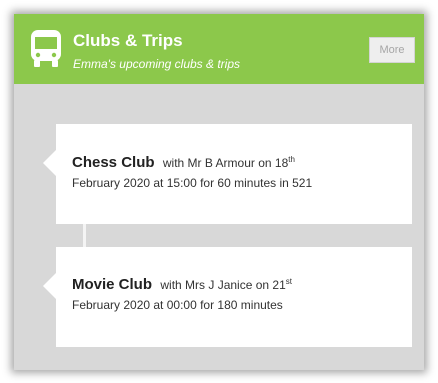  Describe the element at coordinates (392, 50) in the screenshot. I see `more-button: More` at that location.